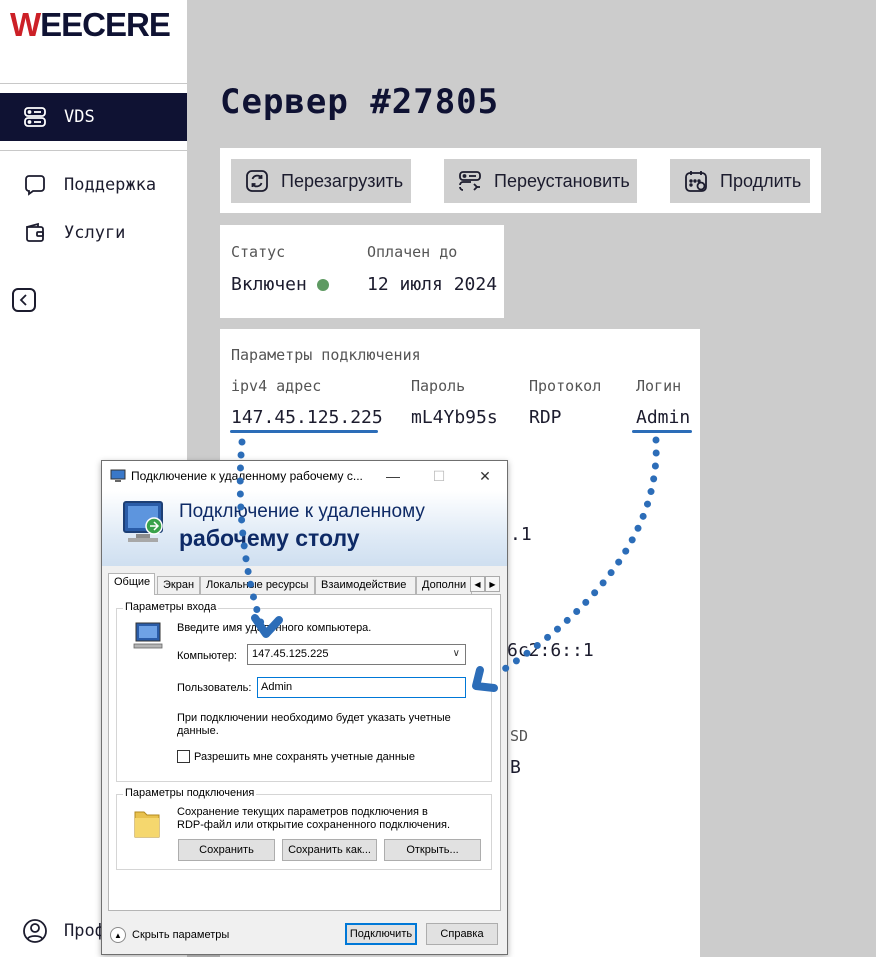 The width and height of the screenshot is (876, 957). Describe the element at coordinates (84, 931) in the screenshot. I see `sidebar-item-label: Проф` at that location.